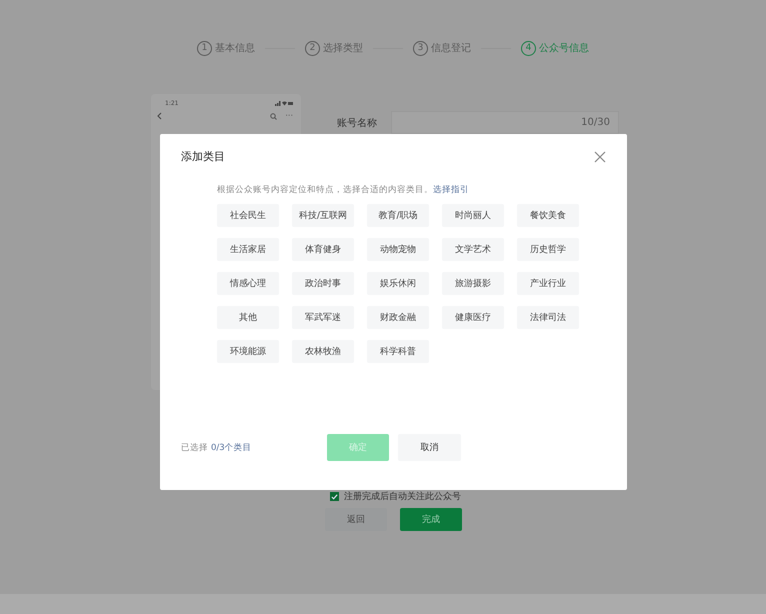  I want to click on category-tag: 其他, so click(248, 317).